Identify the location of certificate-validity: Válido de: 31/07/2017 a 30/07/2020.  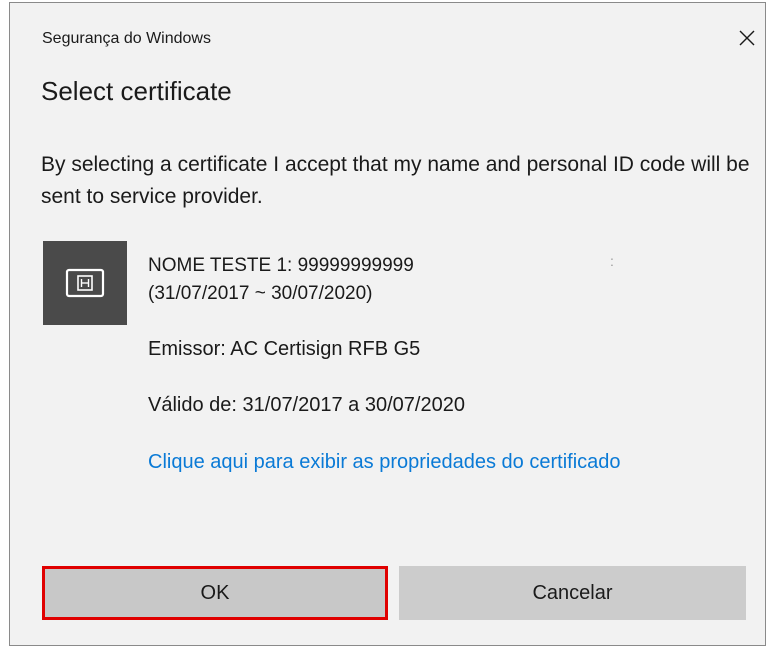
(306, 405).